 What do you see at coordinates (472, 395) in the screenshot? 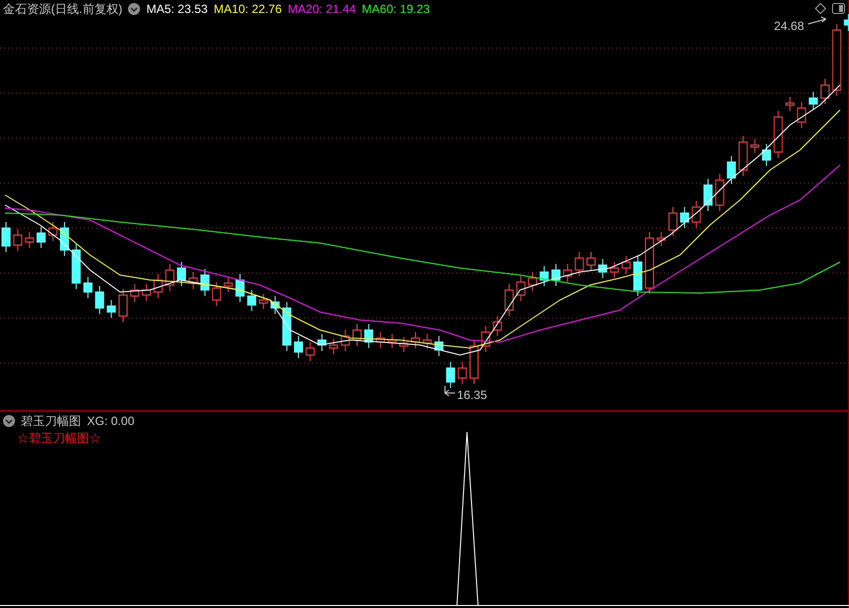
I see `low-price-label: 16.35` at bounding box center [472, 395].